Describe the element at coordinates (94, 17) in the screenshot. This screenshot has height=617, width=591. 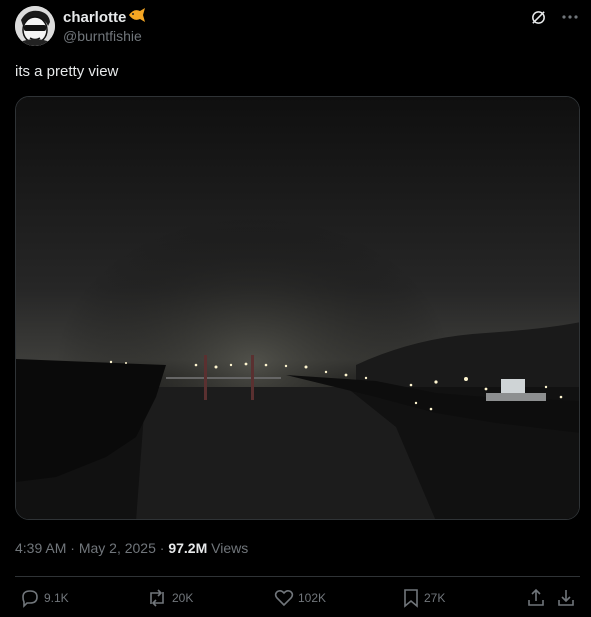
I see `display-name: charlotte` at that location.